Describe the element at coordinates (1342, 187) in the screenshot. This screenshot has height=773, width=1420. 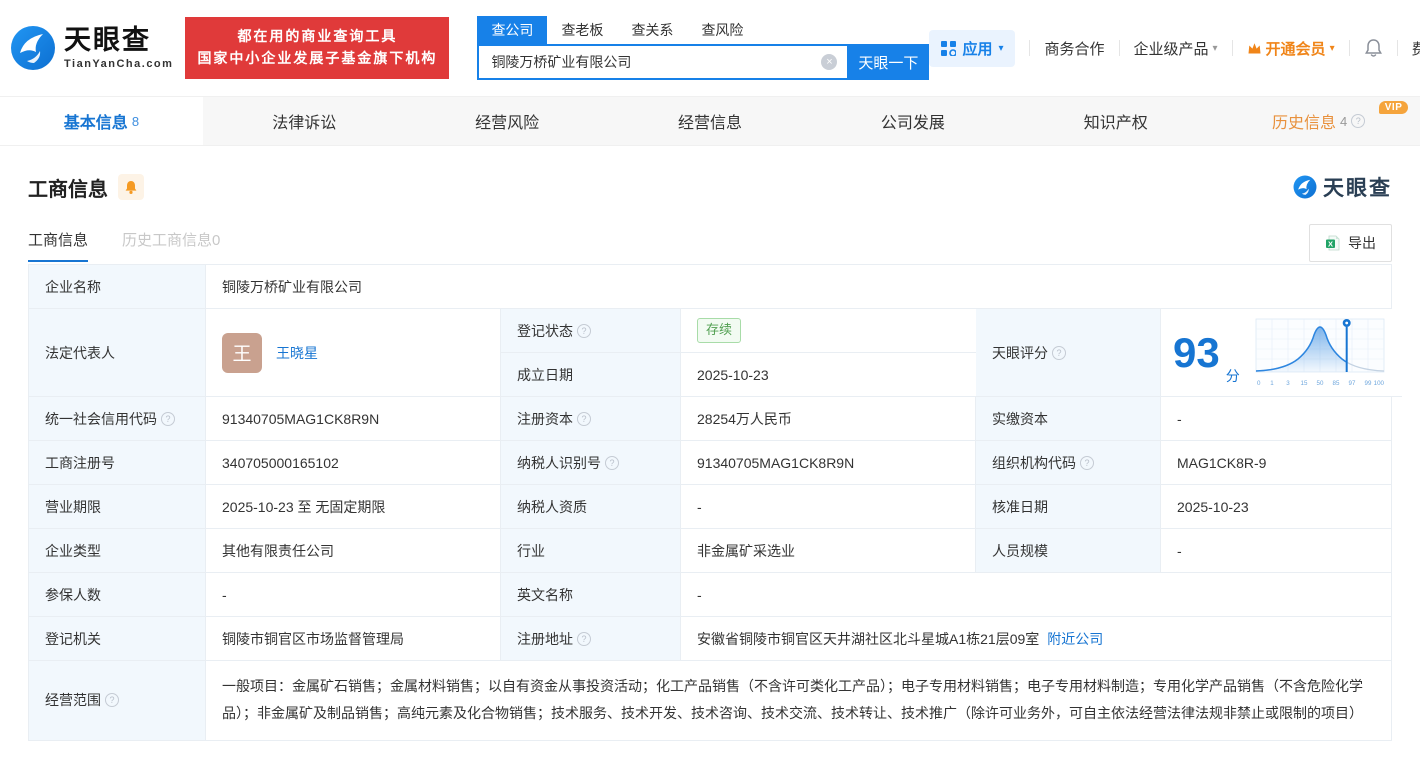
I see `tianyancha-watermark: 天眼查` at that location.